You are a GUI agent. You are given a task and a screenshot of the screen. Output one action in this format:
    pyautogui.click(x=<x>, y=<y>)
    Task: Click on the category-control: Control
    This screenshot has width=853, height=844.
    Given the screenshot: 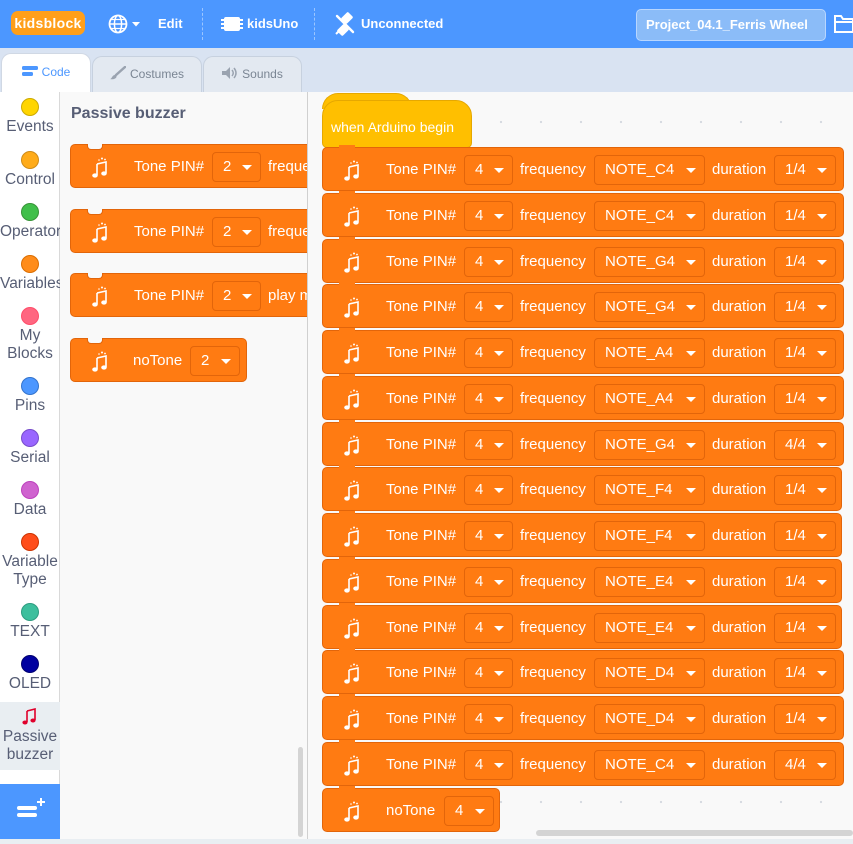 What is the action you would take?
    pyautogui.click(x=30, y=170)
    